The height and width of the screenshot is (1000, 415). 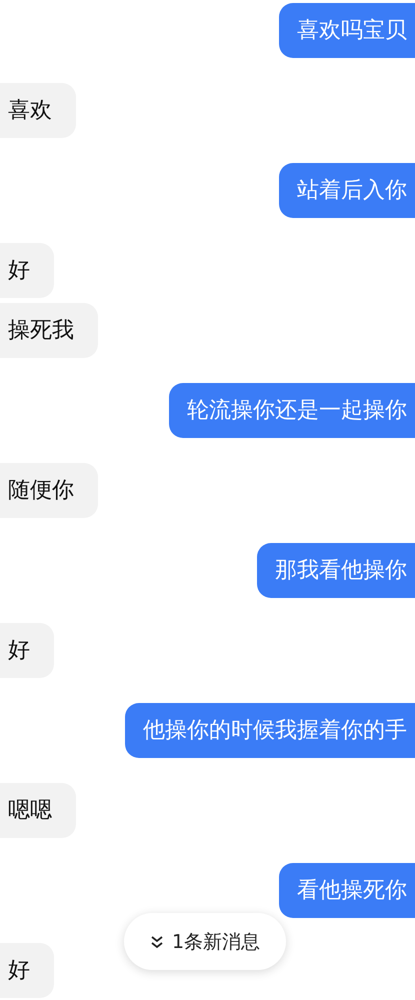 I want to click on sent-message-bubble: 轮流操你还是一起操你, so click(x=292, y=410).